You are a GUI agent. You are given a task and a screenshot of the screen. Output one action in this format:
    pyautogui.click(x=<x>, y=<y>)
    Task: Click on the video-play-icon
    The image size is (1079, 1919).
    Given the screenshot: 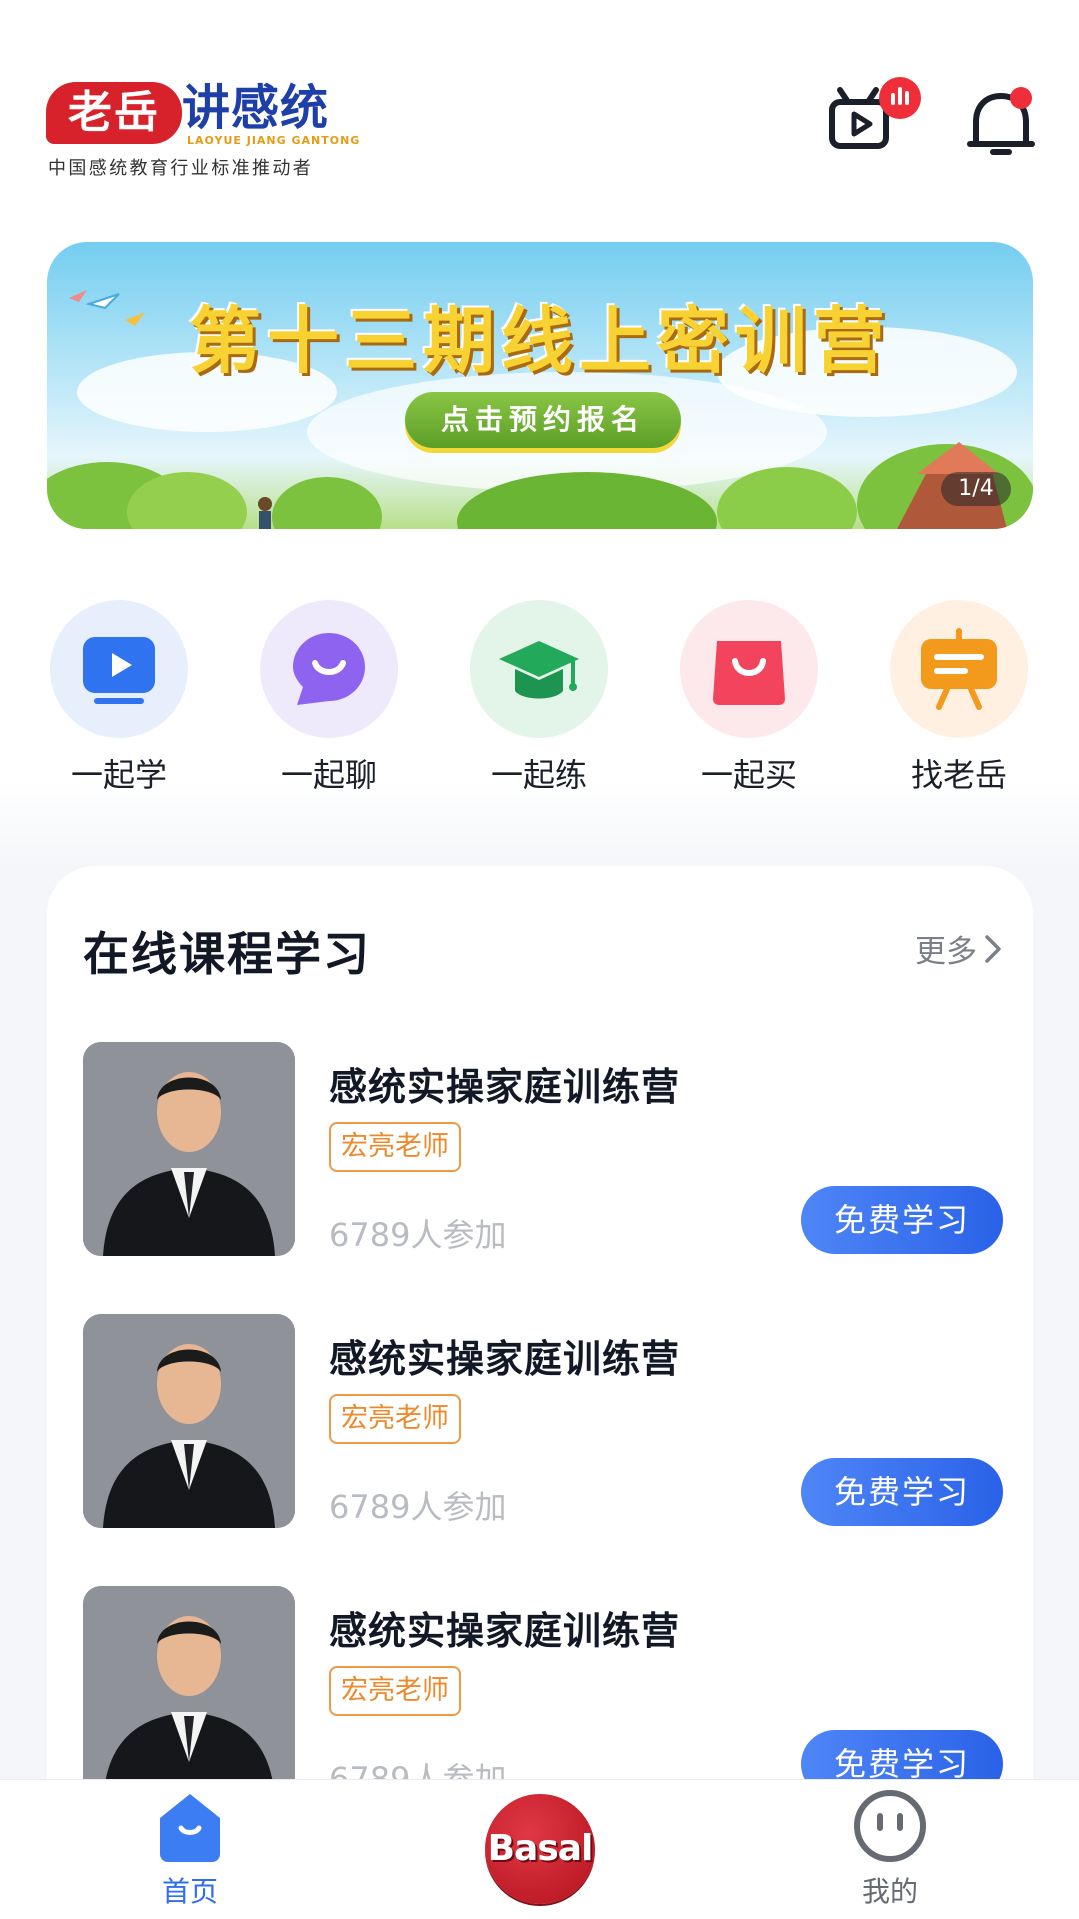 What is the action you would take?
    pyautogui.click(x=119, y=670)
    